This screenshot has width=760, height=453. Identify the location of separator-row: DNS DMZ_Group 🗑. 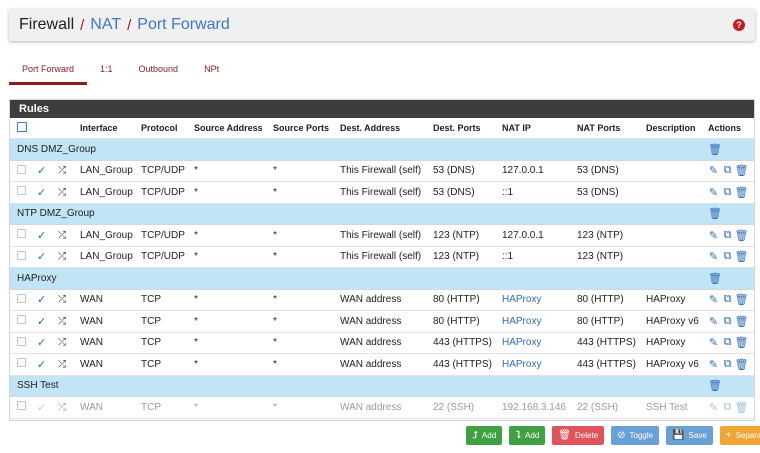
(382, 150).